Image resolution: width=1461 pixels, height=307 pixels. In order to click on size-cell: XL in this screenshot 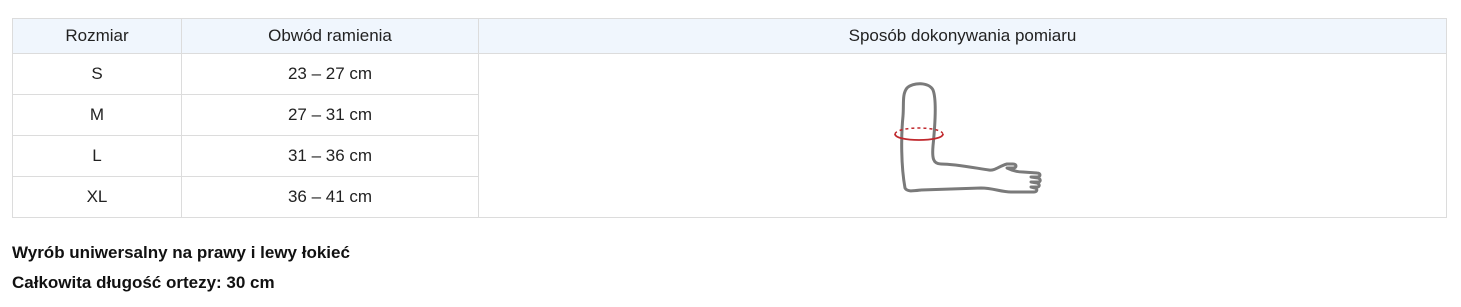, I will do `click(97, 197)`.